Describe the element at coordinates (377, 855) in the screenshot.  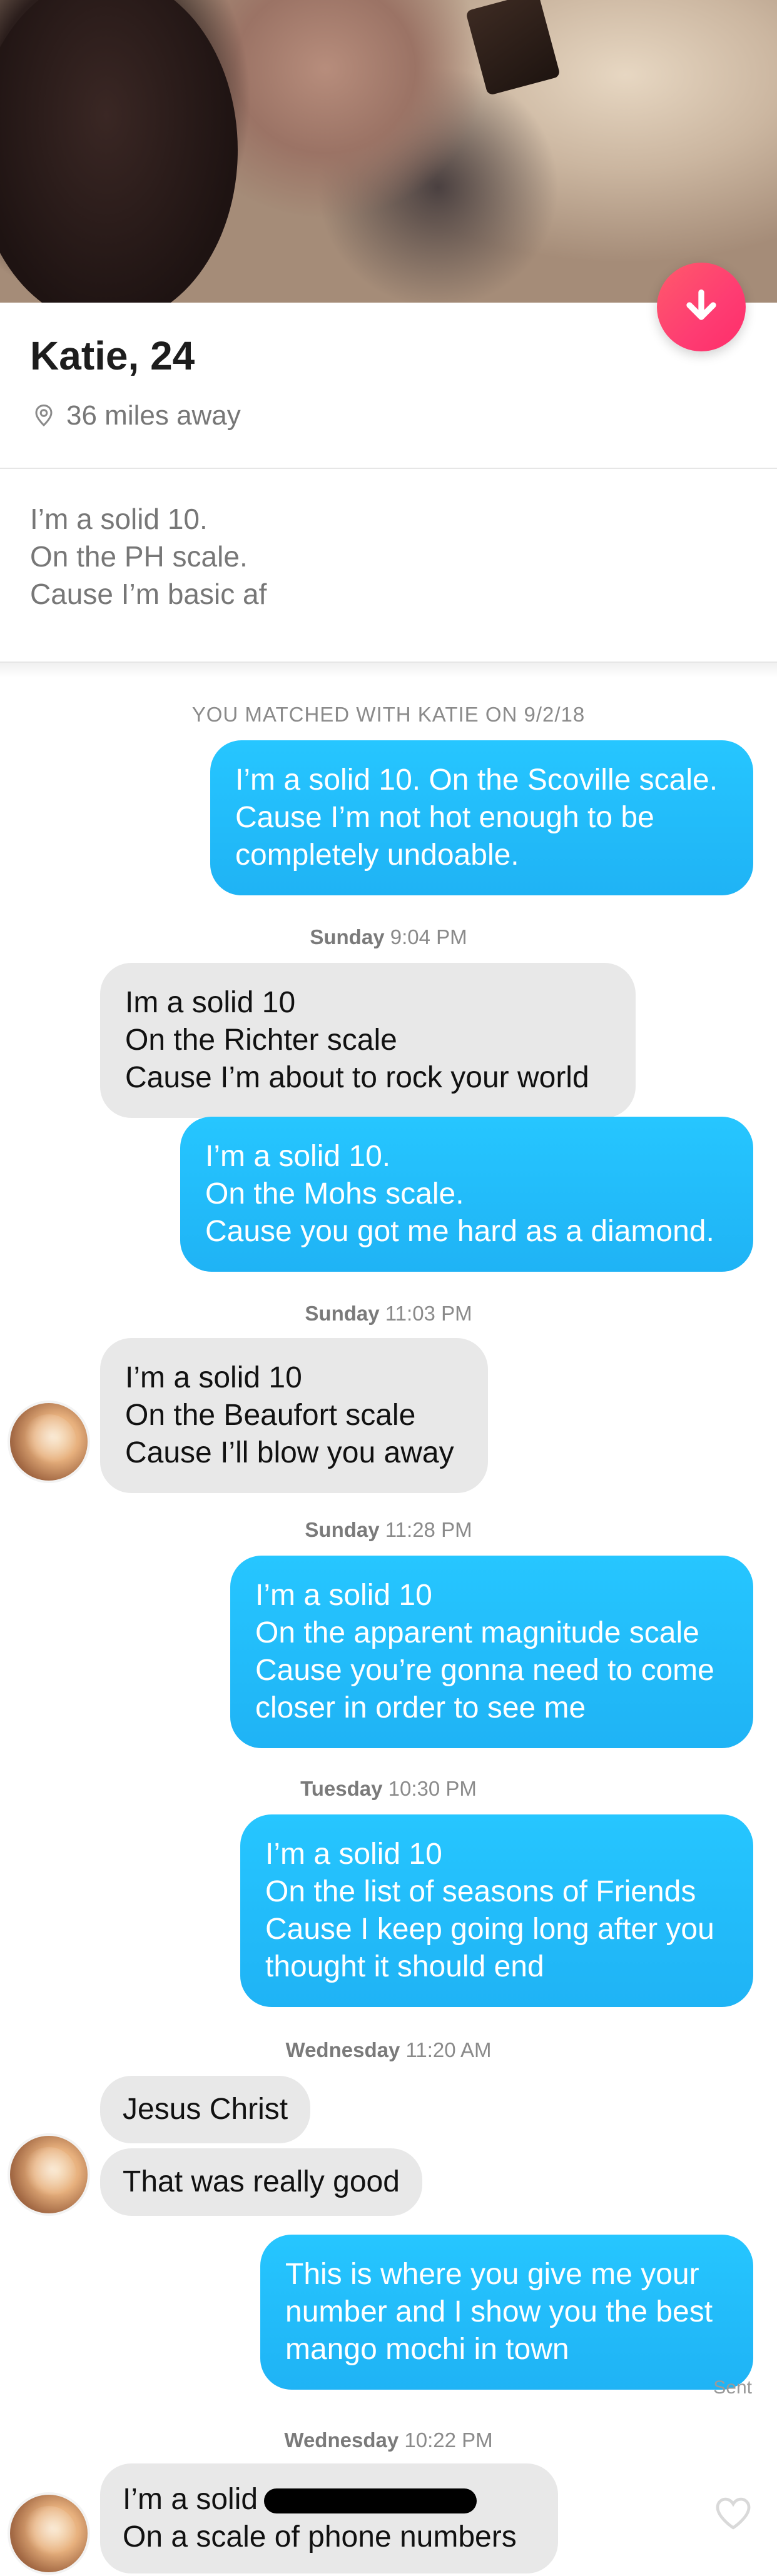
I see `message-line: completely undoable.` at that location.